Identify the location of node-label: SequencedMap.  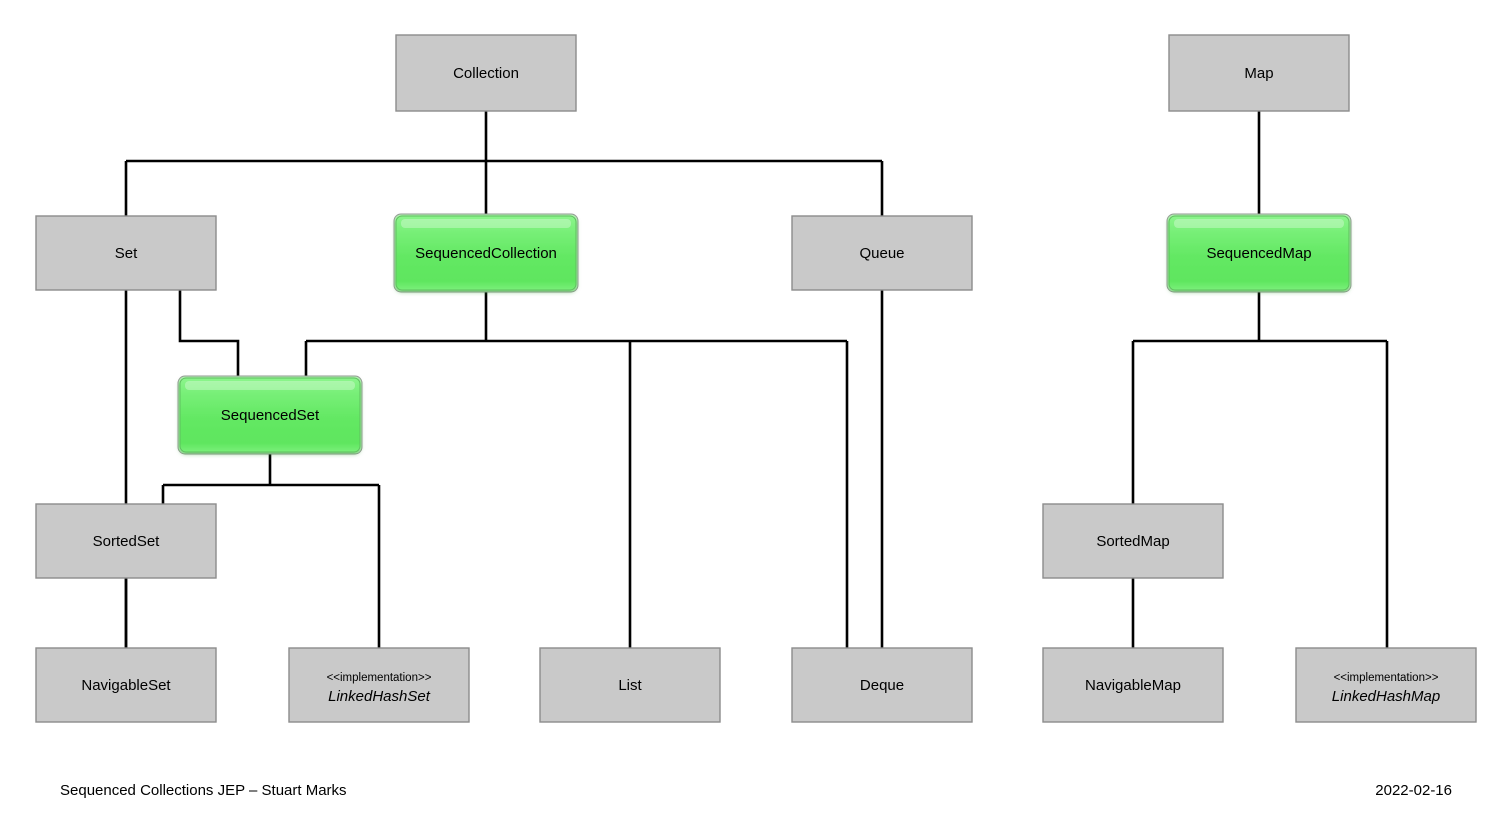
(1258, 253).